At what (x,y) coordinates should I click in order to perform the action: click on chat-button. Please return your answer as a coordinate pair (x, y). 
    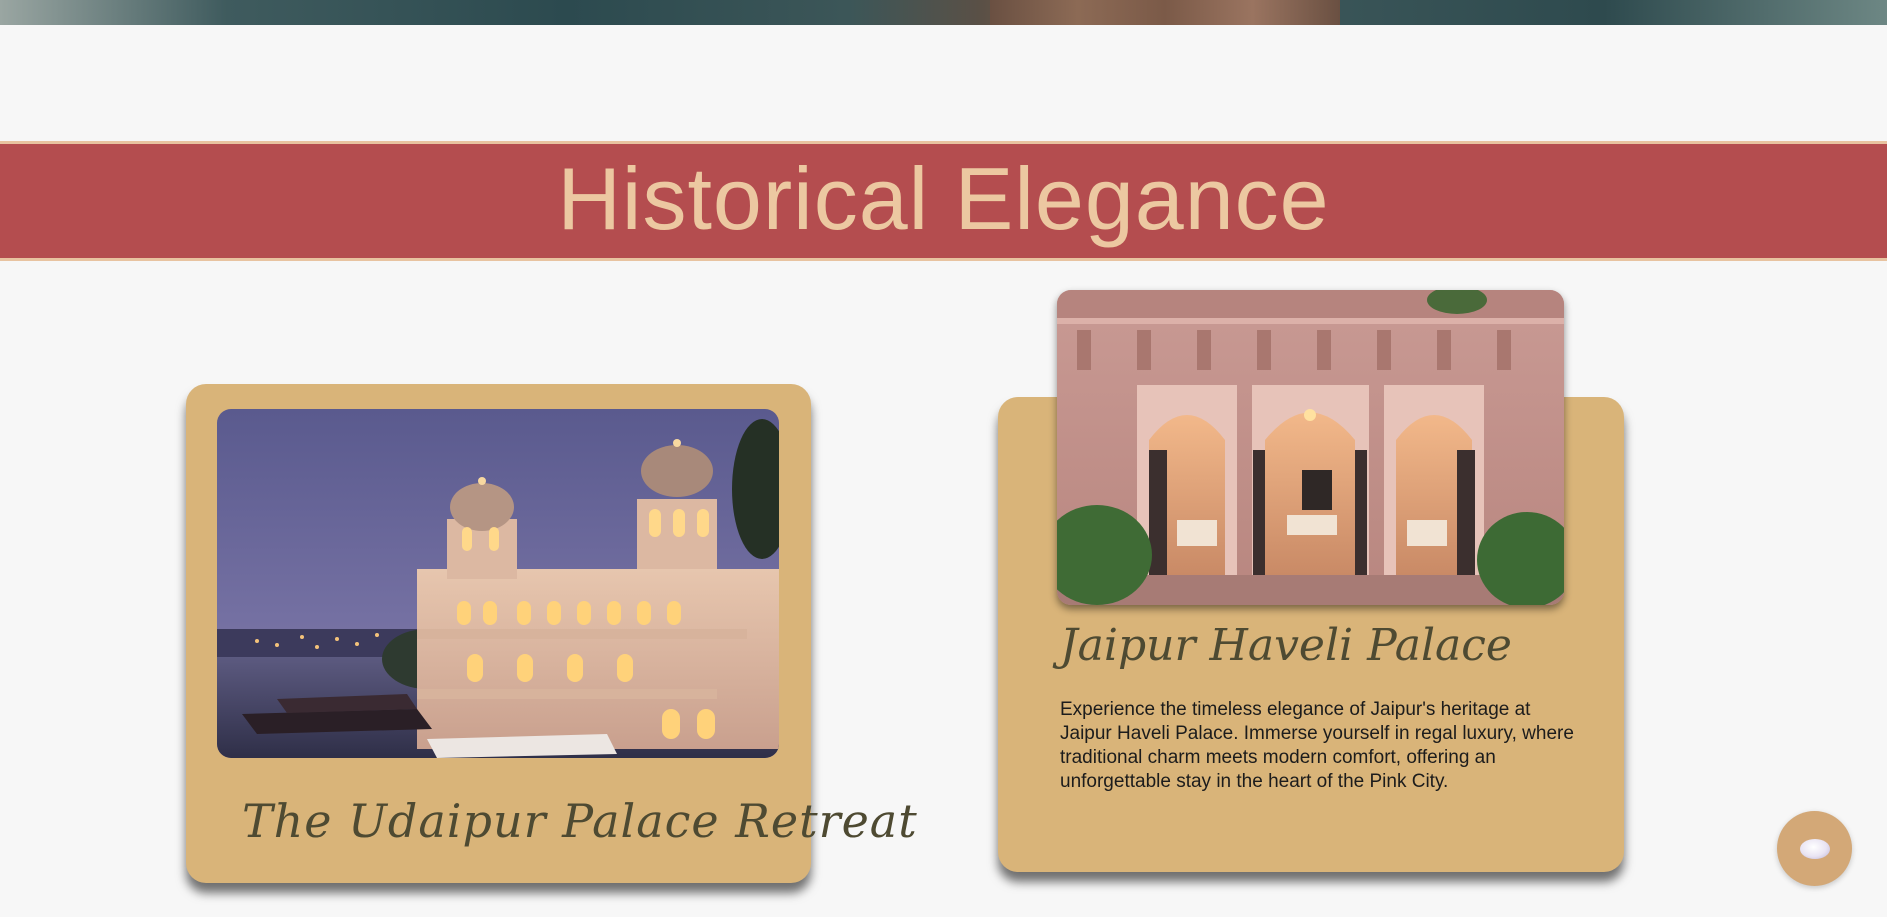
    Looking at the image, I should click on (1814, 848).